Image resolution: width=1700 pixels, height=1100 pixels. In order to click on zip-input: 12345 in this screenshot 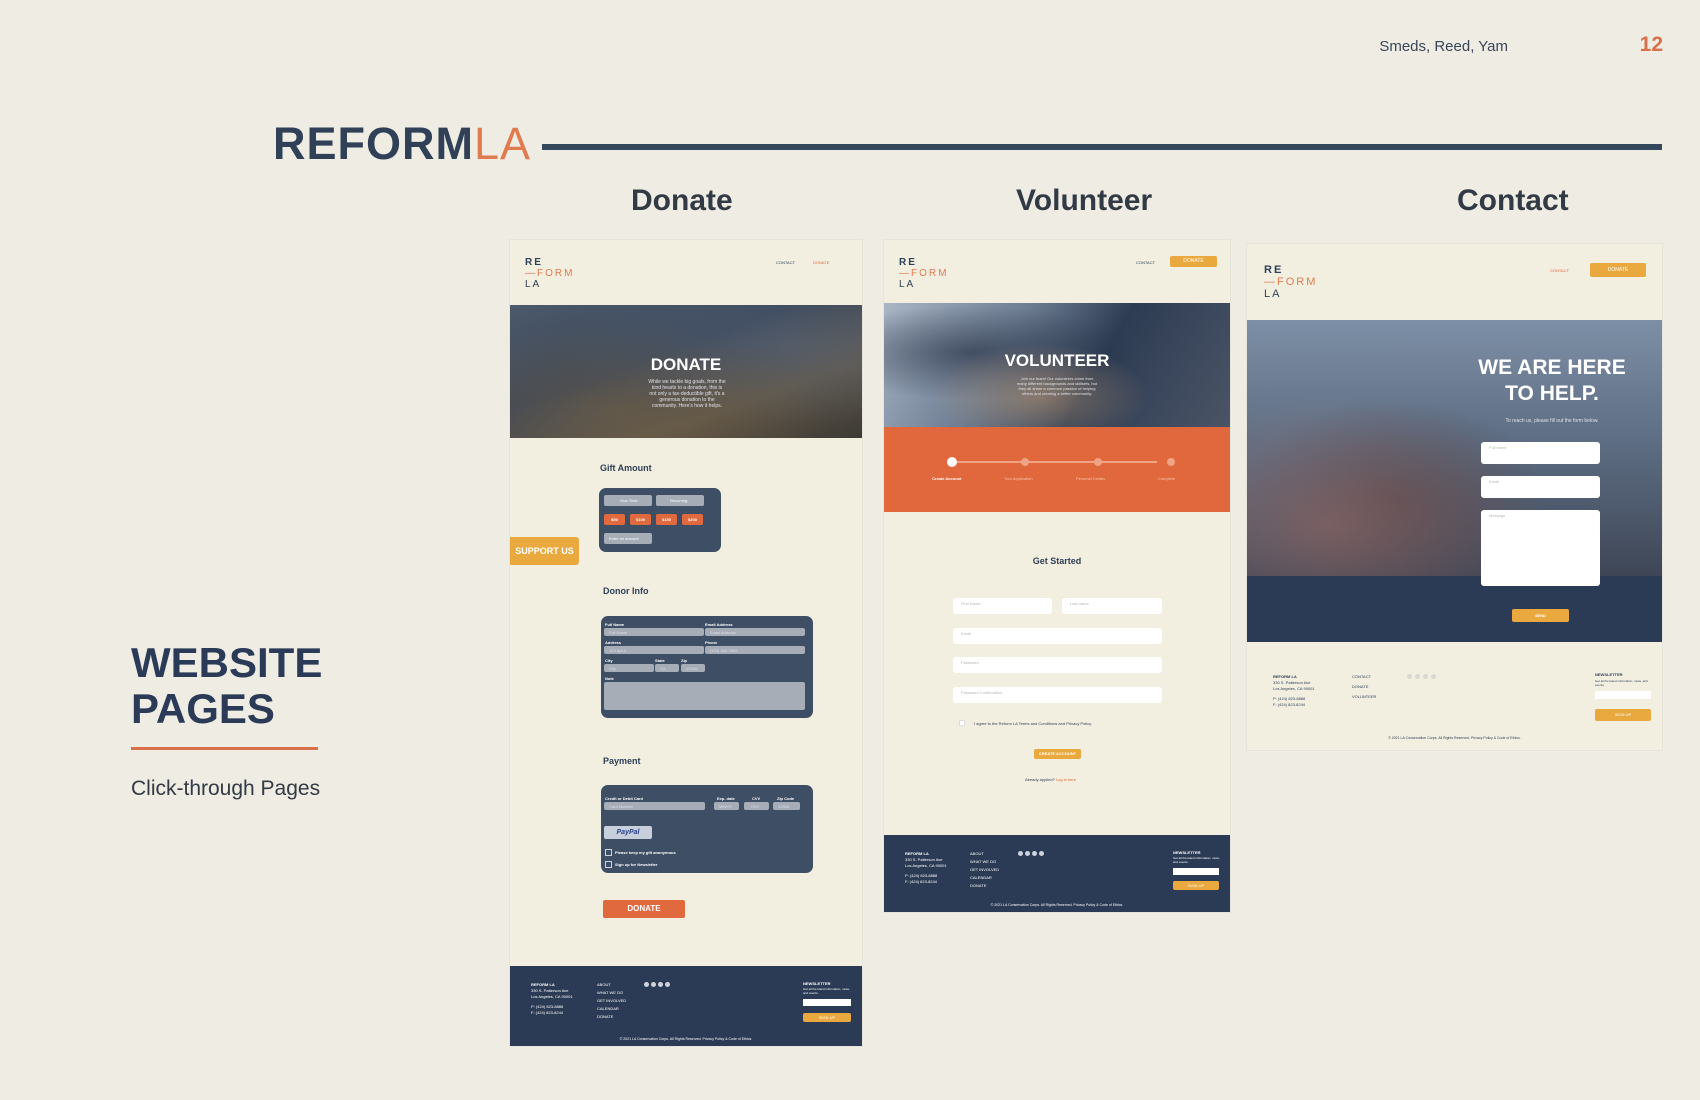, I will do `click(693, 668)`.